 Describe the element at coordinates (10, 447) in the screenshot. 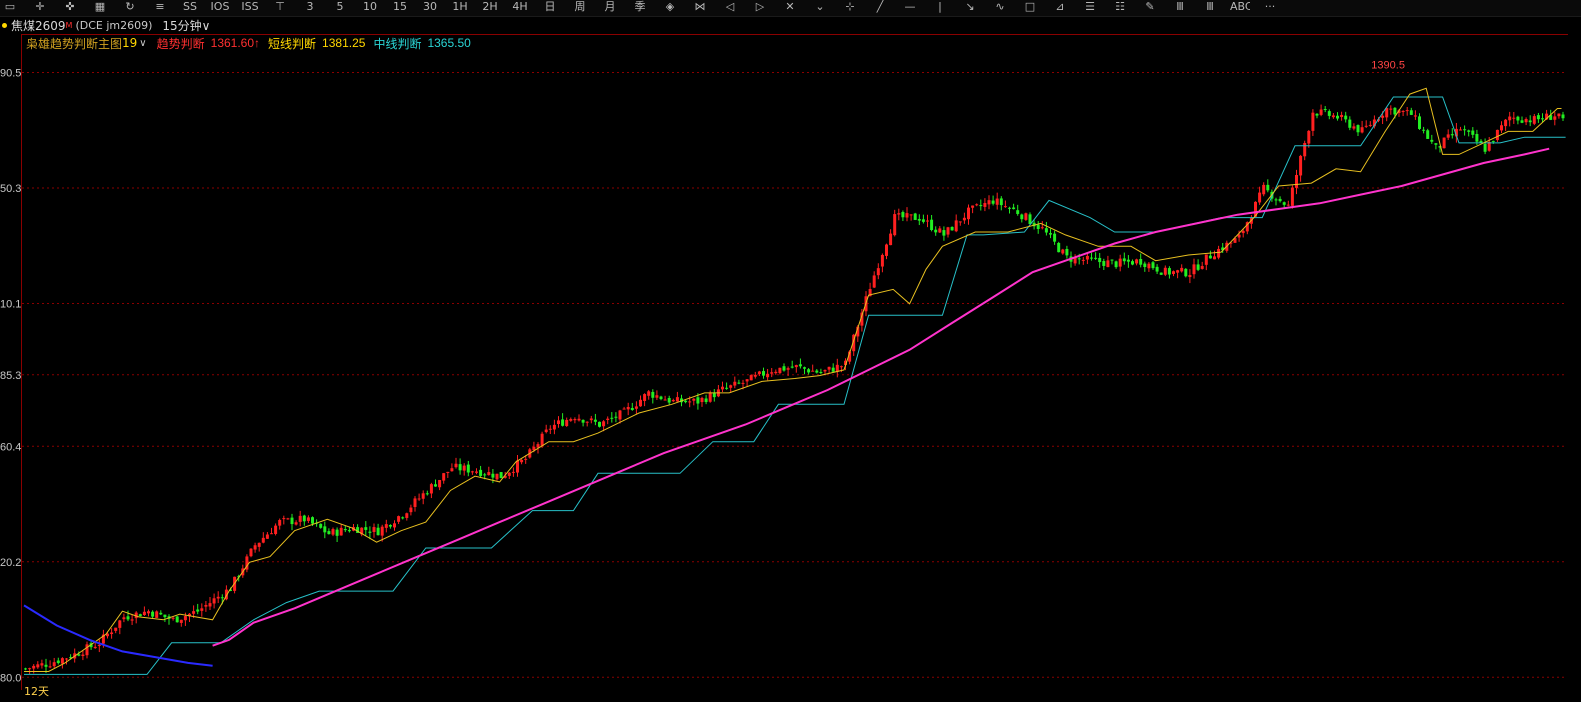

I see `y-tick-label: 60.4` at that location.